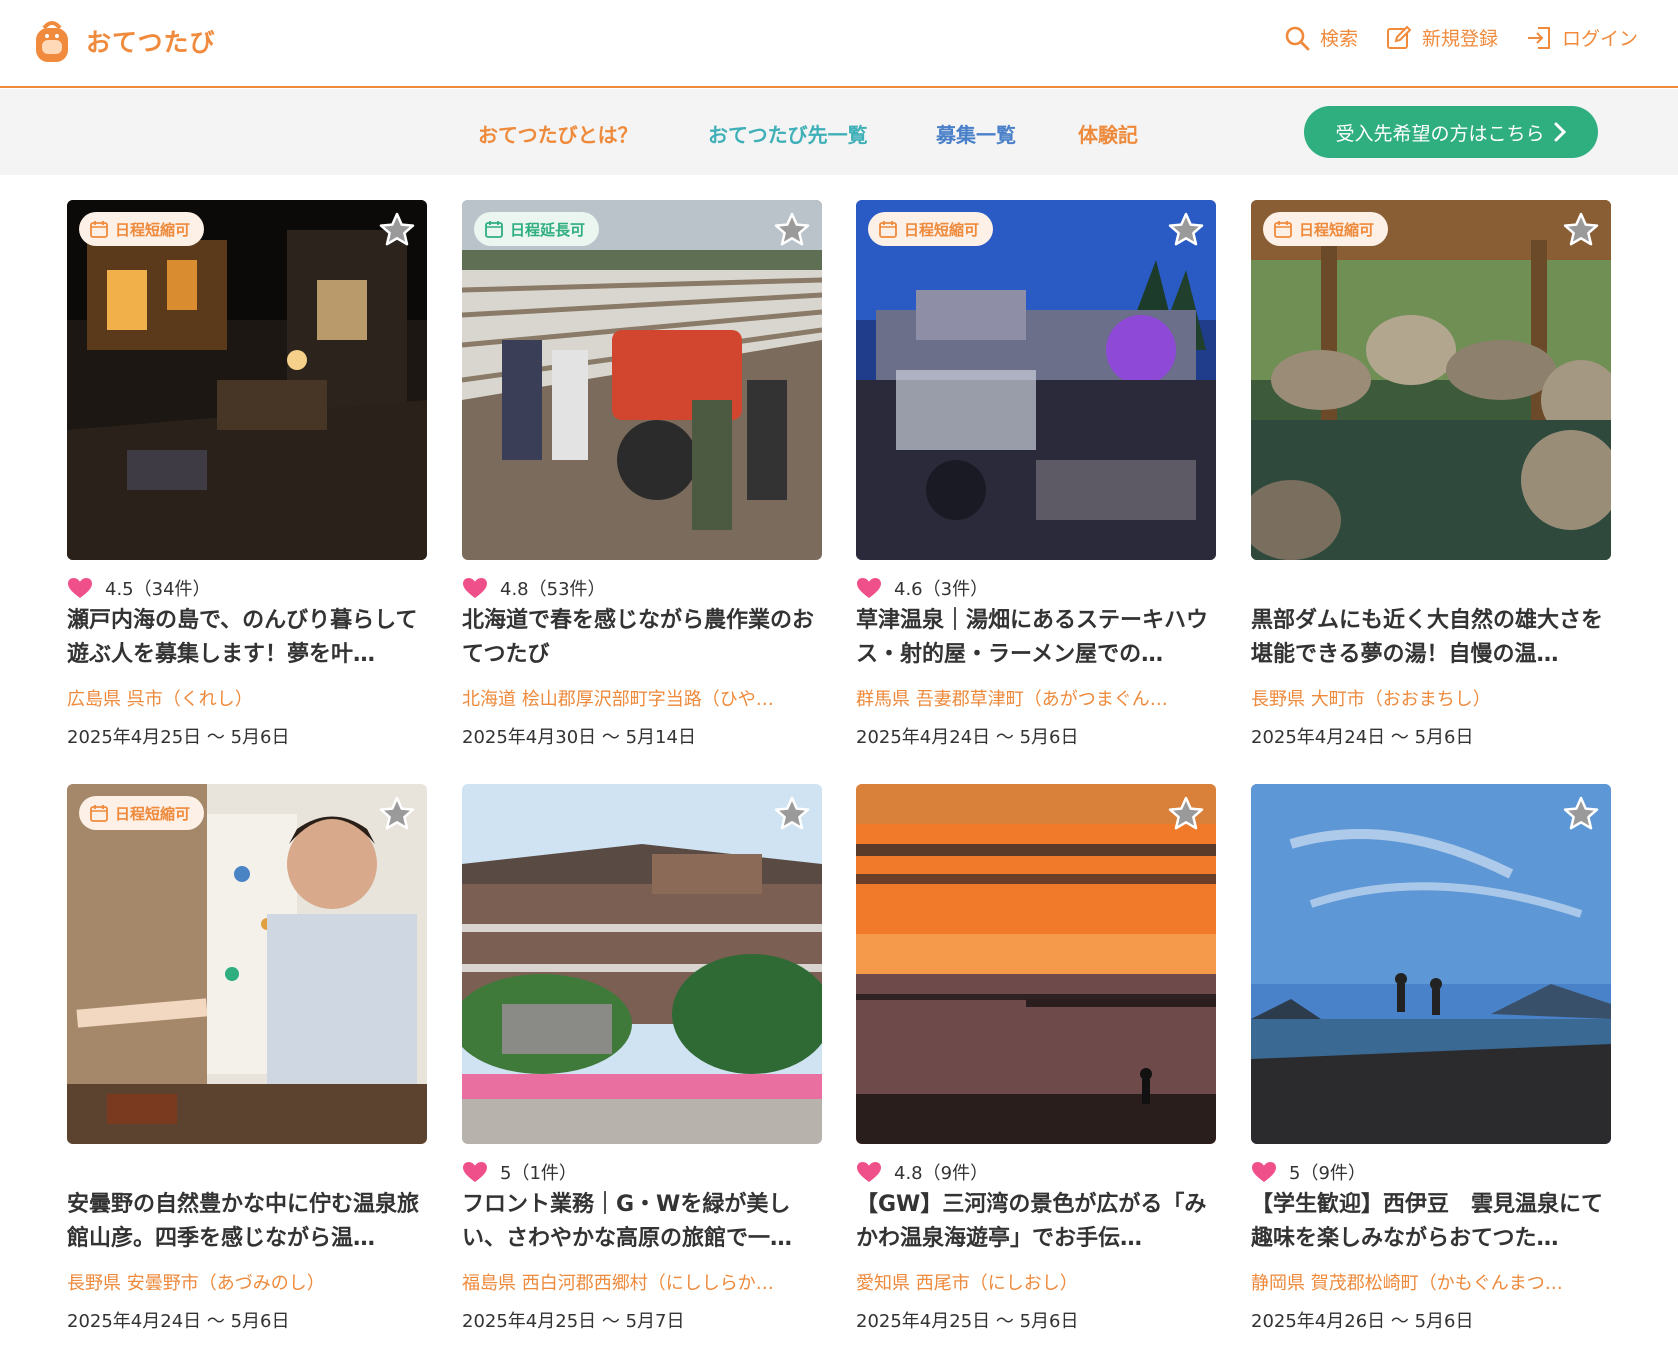 The image size is (1678, 1350). I want to click on site-header: おてつたび 検索 新規登録 ログイン, so click(839, 44).